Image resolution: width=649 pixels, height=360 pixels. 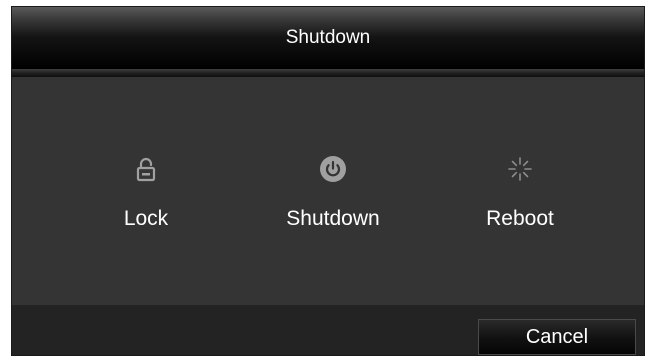 I want to click on reboot-option: Reboot, so click(x=520, y=193).